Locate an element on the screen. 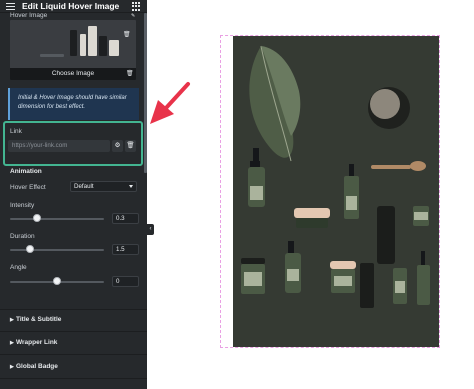 The image size is (474, 389). hover-effect-select: Default is located at coordinates (103, 186).